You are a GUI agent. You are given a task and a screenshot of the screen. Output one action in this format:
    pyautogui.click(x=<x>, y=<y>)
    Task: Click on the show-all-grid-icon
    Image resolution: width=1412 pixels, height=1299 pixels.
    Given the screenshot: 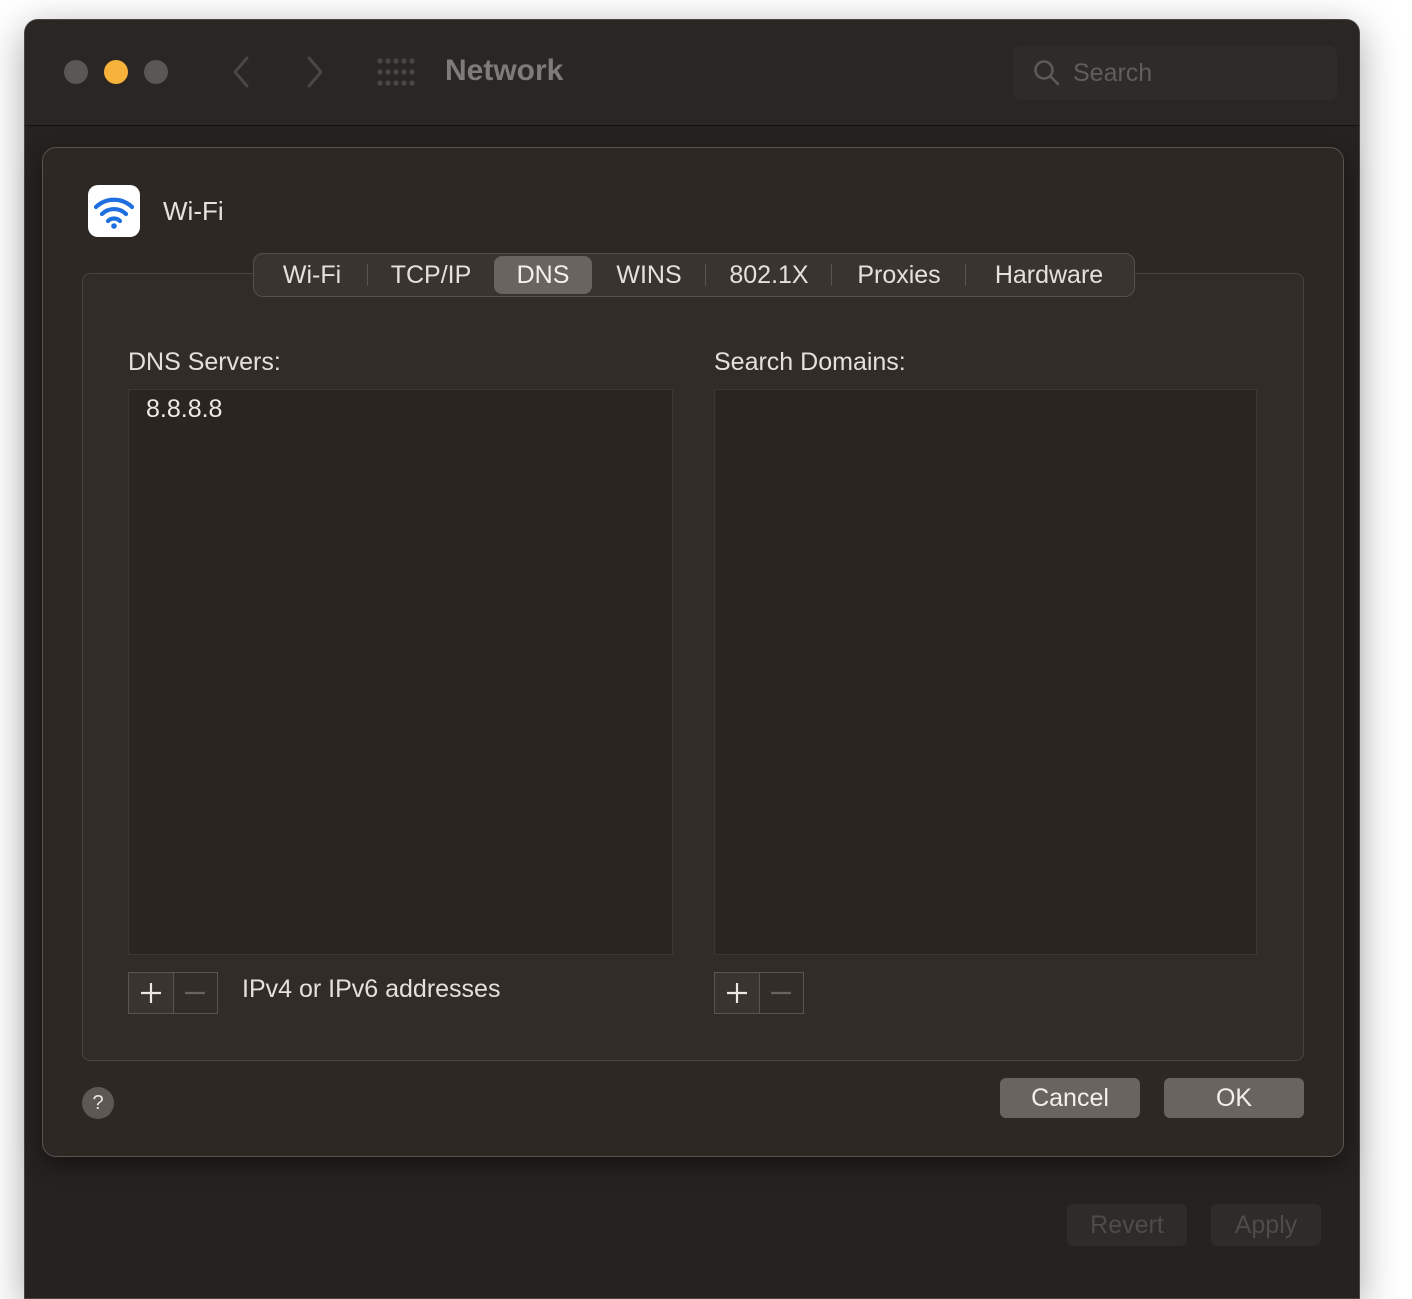 What is the action you would take?
    pyautogui.click(x=396, y=72)
    